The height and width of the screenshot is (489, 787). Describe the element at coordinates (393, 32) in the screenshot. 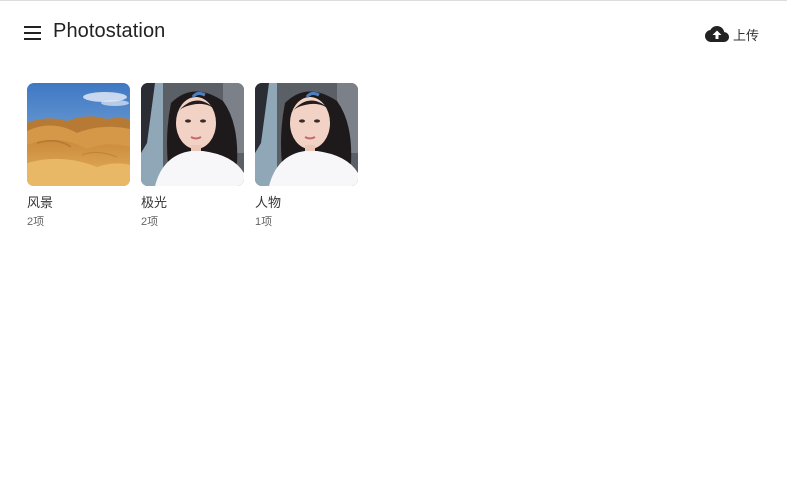

I see `app-header: Photostation 上传` at that location.